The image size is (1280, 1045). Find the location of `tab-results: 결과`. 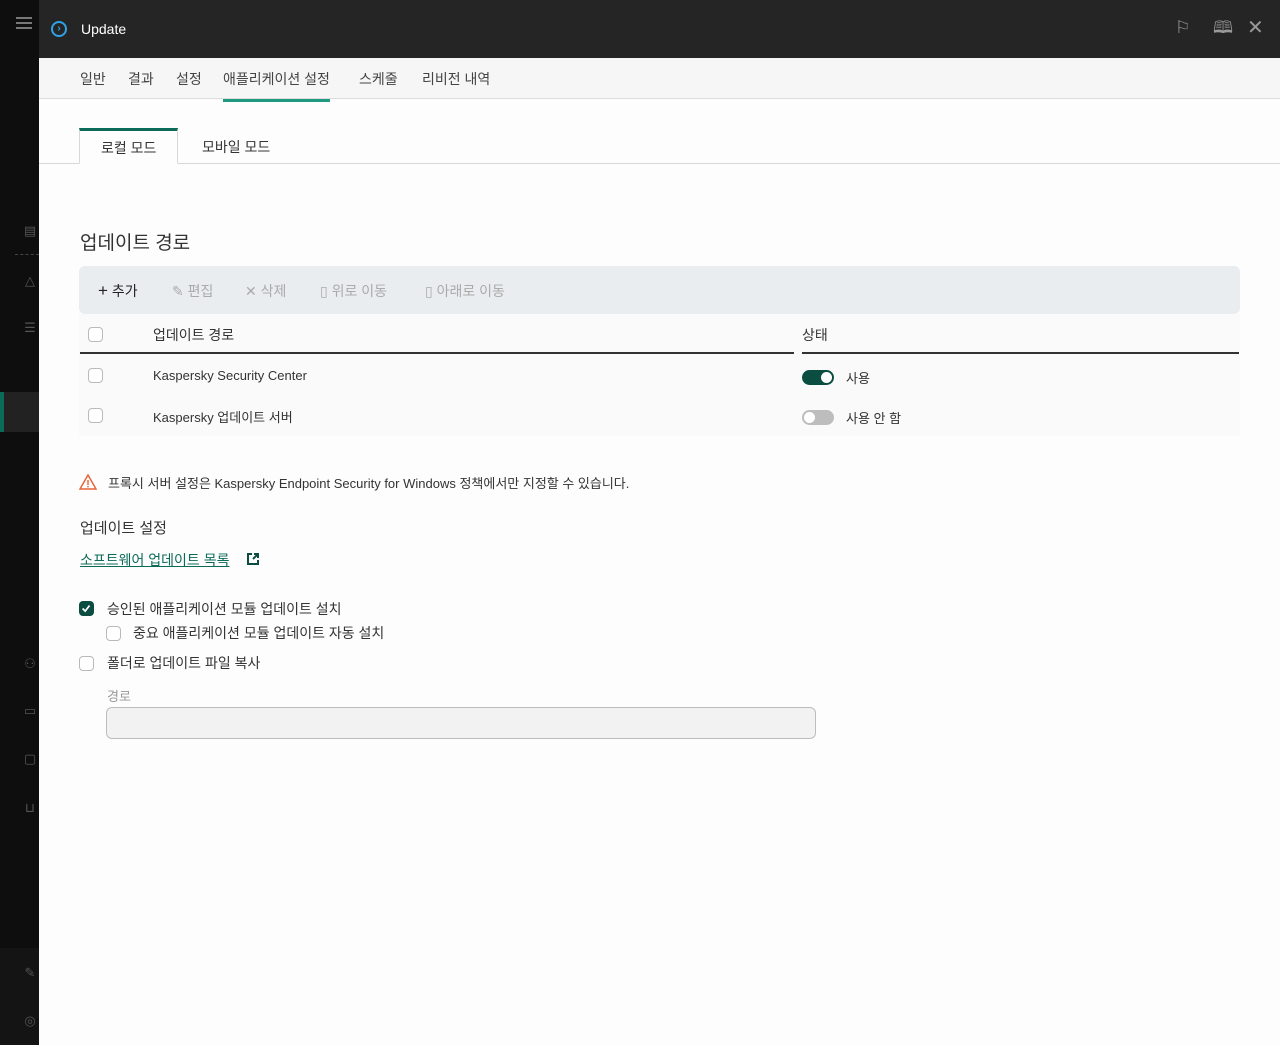

tab-results: 결과 is located at coordinates (141, 84).